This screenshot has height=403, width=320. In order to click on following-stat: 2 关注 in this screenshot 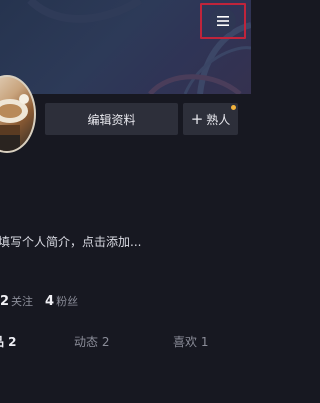, I will do `click(16, 299)`.